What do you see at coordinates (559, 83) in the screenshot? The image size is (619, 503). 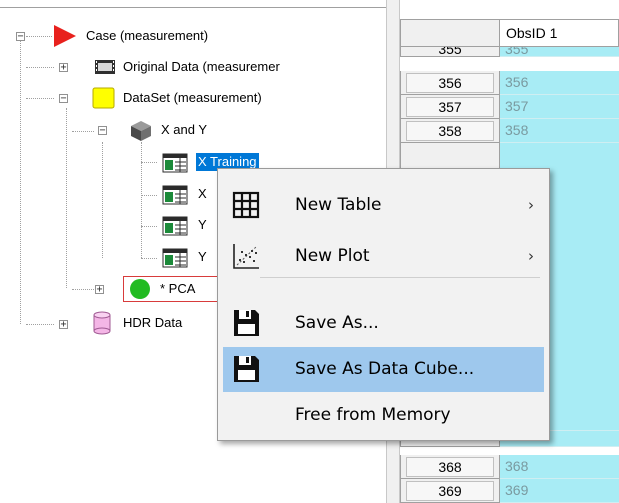 I see `table-cell: 356` at bounding box center [559, 83].